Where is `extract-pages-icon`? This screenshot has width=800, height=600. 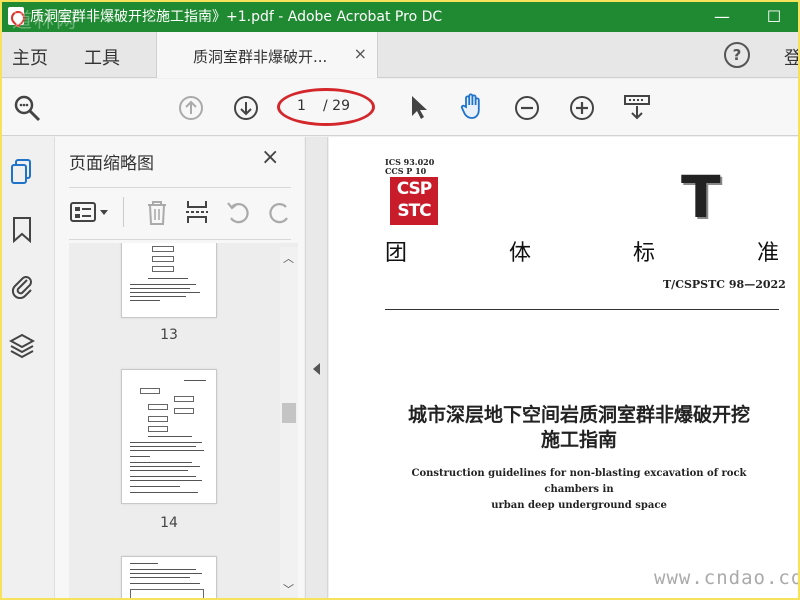 extract-pages-icon is located at coordinates (197, 212).